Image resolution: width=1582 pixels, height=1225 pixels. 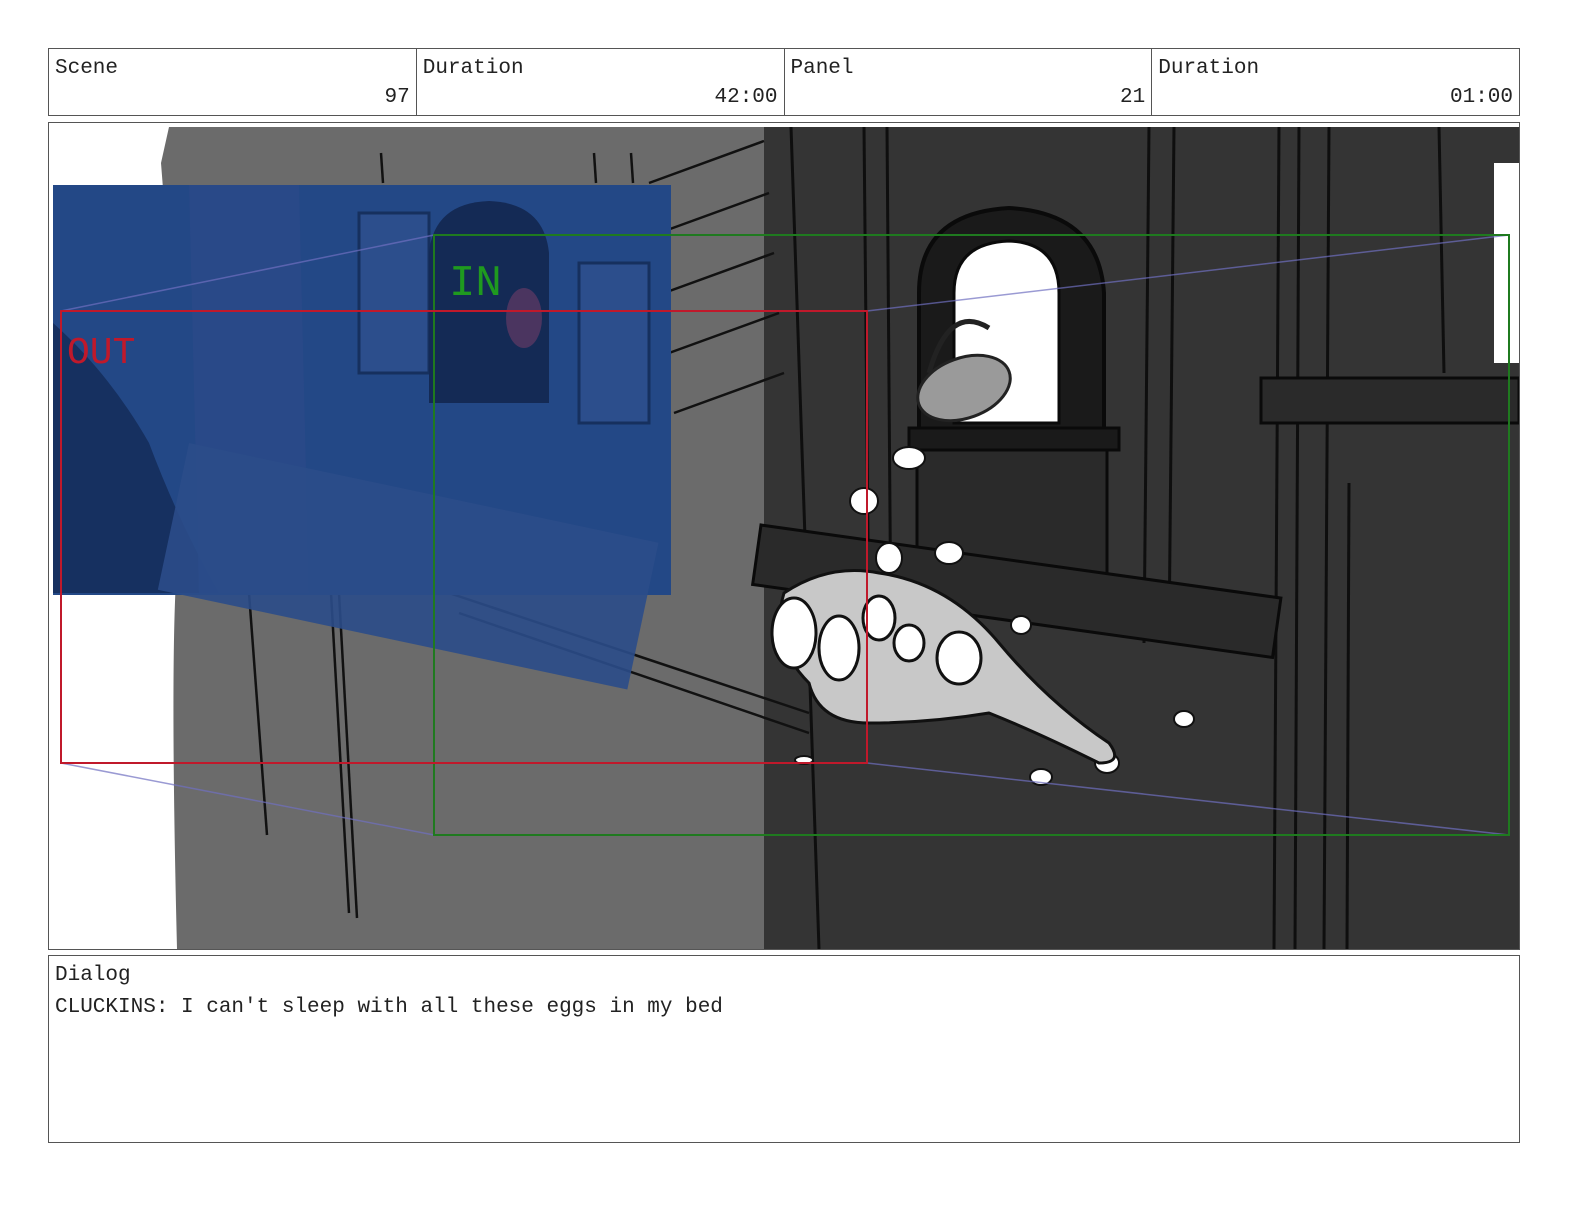 What do you see at coordinates (93, 975) in the screenshot?
I see `dialog-label: Dialog` at bounding box center [93, 975].